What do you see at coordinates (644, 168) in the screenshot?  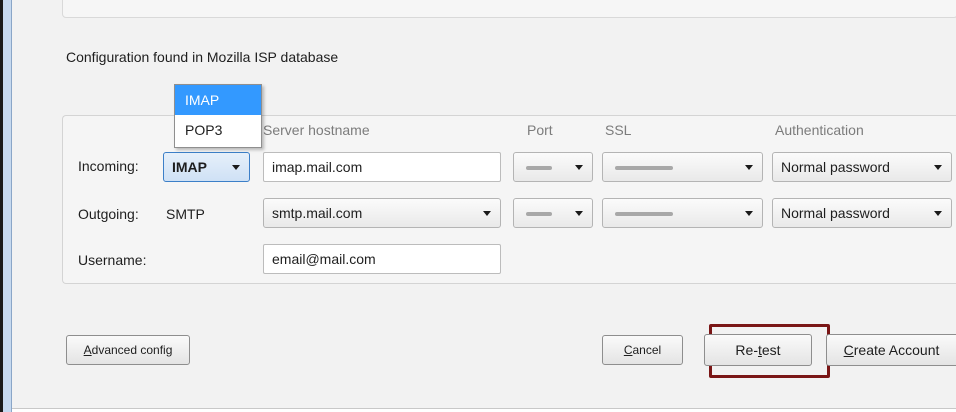 I see `incoming-ssl-blurred-value` at bounding box center [644, 168].